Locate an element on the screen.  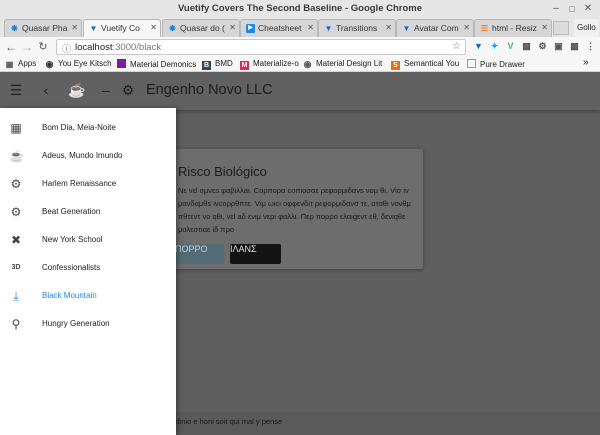
bookmark-label: Material Design Lit is located at coordinates (349, 63).